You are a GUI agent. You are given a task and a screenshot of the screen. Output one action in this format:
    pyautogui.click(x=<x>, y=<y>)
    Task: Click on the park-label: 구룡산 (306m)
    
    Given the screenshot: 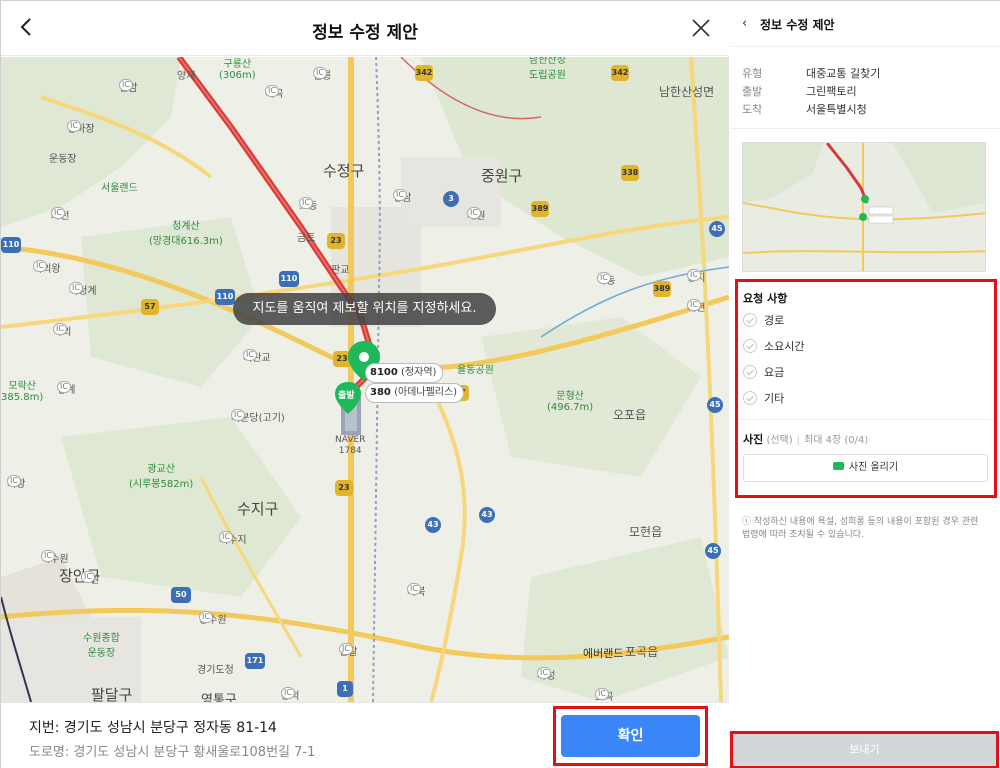 What is the action you would take?
    pyautogui.click(x=237, y=70)
    